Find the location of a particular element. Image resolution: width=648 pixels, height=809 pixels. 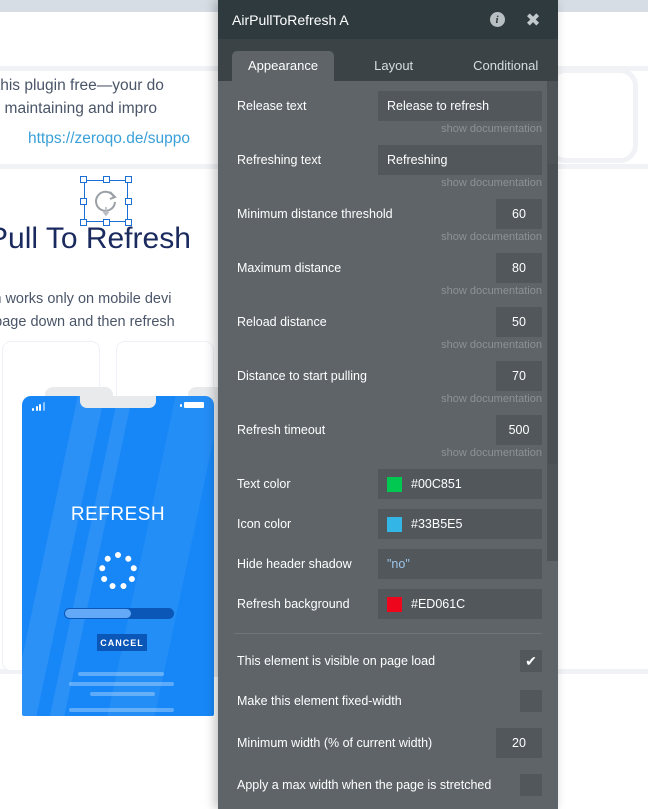

support-link: https://zeroqo.de/suppo is located at coordinates (109, 139).